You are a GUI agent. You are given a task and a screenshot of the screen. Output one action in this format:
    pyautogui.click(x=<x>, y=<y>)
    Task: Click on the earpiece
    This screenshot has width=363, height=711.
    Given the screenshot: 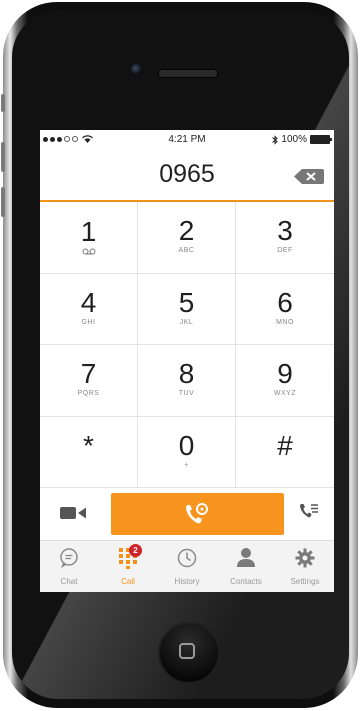 What is the action you would take?
    pyautogui.click(x=188, y=73)
    